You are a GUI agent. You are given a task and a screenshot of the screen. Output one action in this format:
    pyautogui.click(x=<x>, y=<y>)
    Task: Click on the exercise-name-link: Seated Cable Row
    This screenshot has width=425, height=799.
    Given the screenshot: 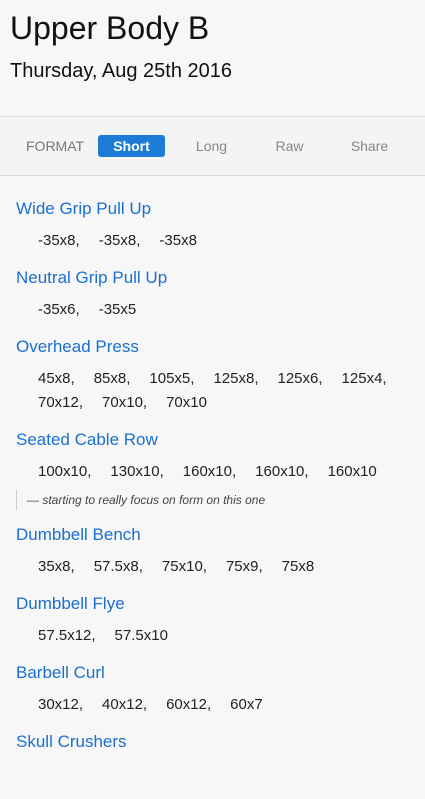 What is the action you would take?
    pyautogui.click(x=212, y=440)
    